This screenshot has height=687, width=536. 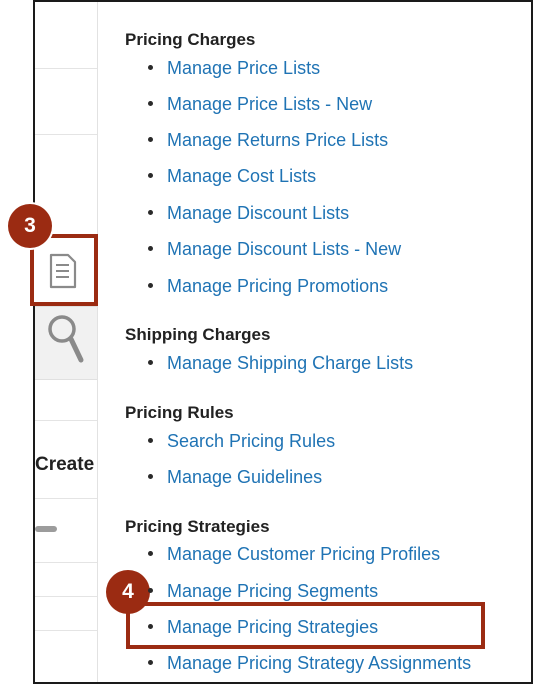 I want to click on link-label: Manage Returns Price Lists, so click(x=277, y=140).